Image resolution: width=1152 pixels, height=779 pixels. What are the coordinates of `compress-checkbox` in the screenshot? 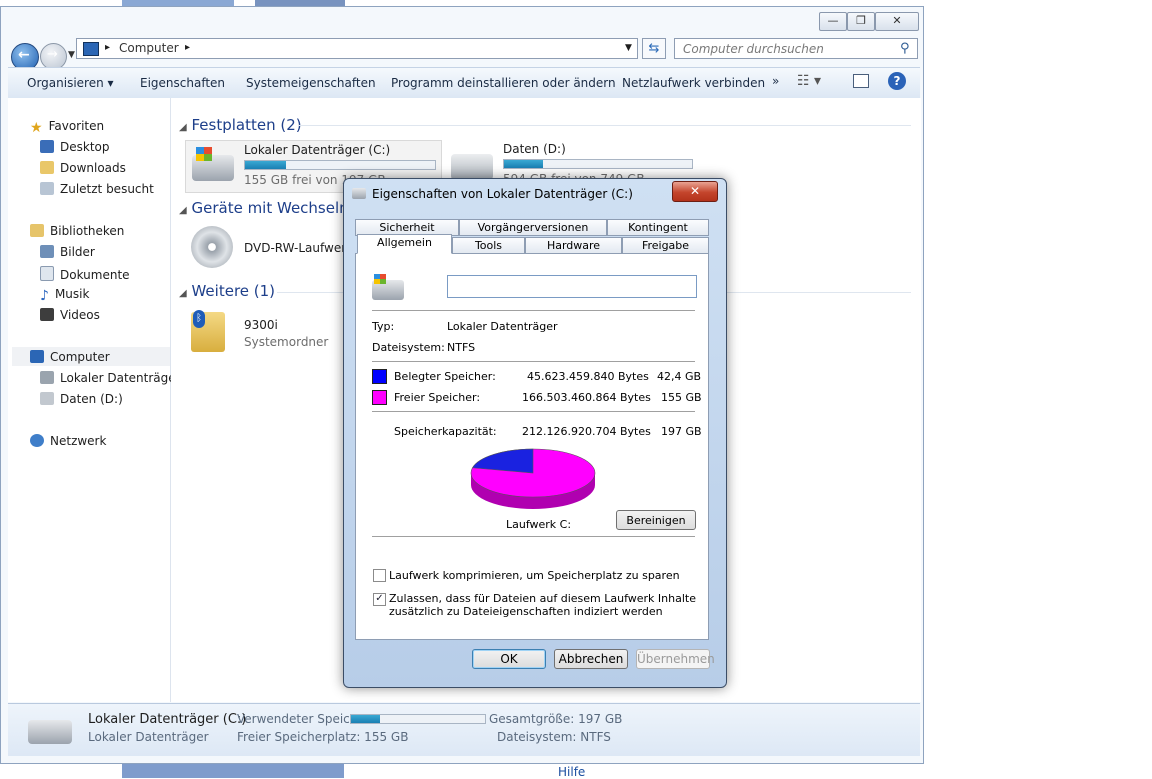 It's located at (379, 575).